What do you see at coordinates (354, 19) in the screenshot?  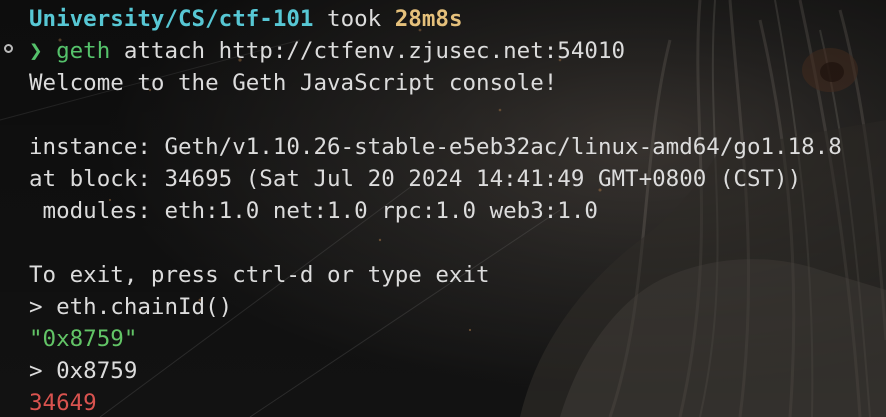 I see `took-label: took` at bounding box center [354, 19].